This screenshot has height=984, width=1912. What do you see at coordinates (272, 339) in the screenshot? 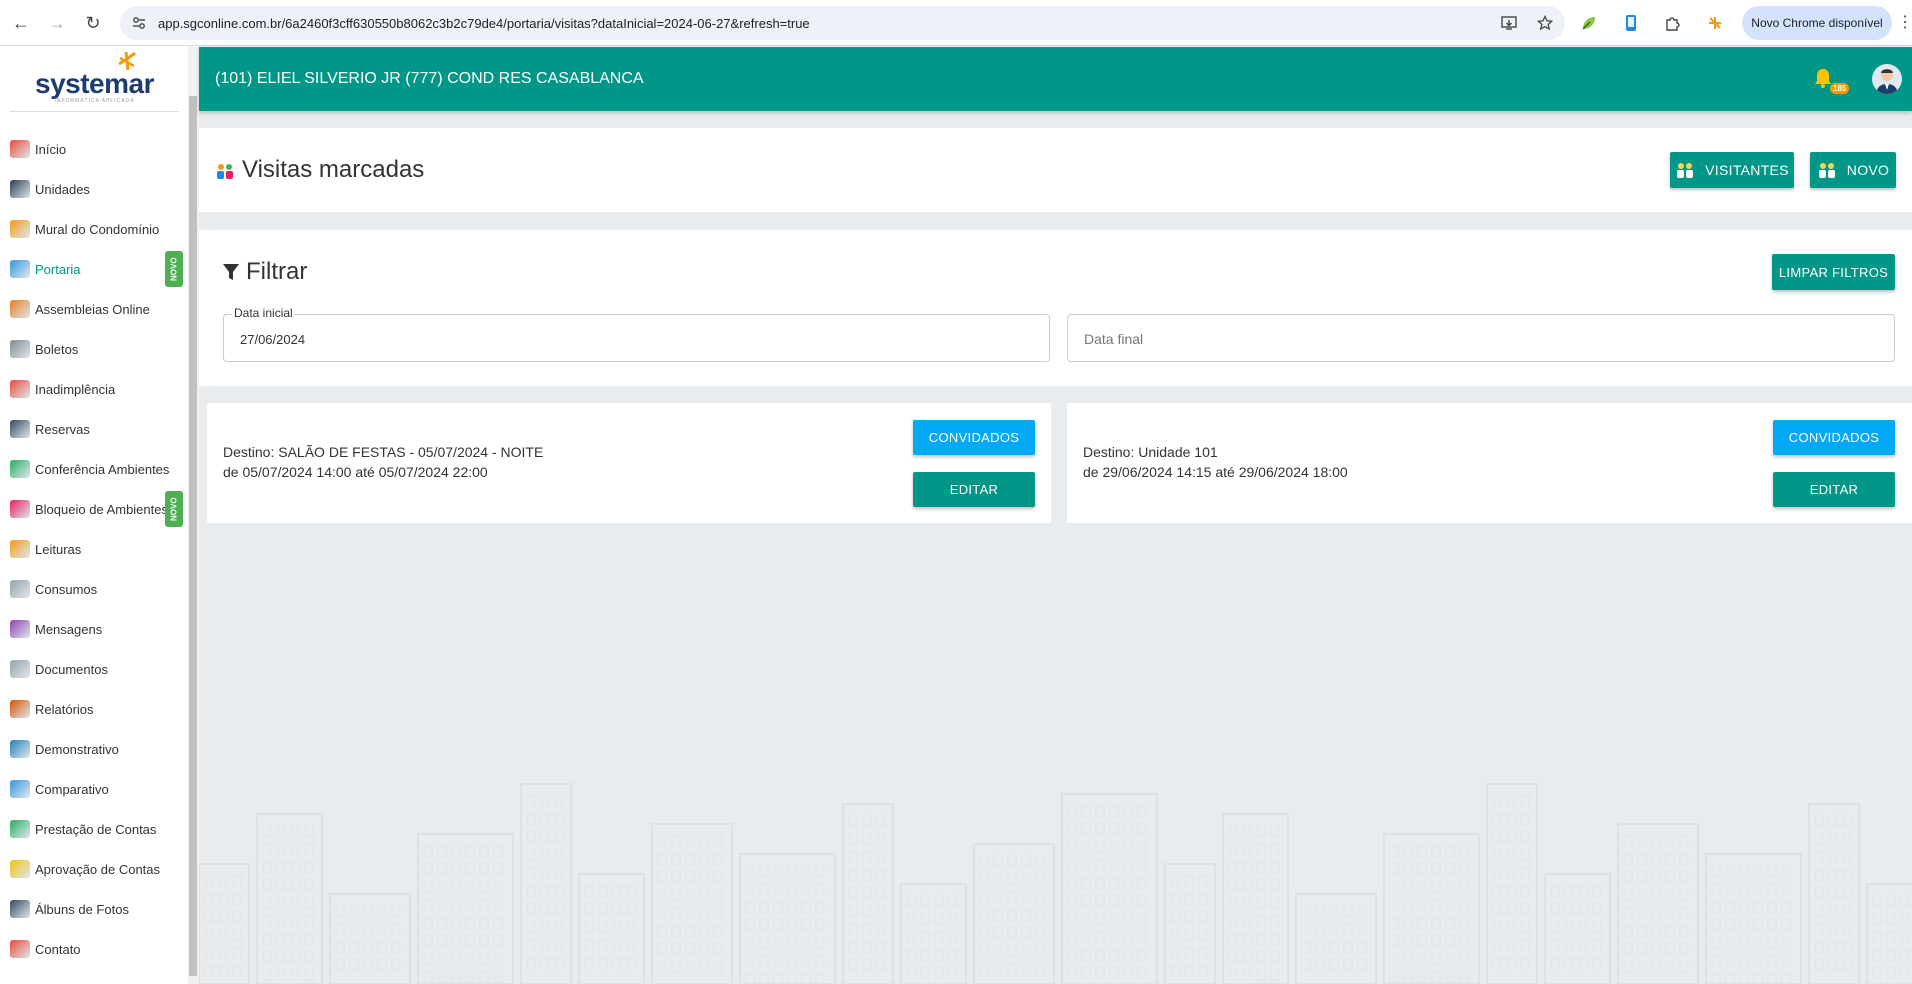
I see `data-inicial-value: 27/06/2024` at bounding box center [272, 339].